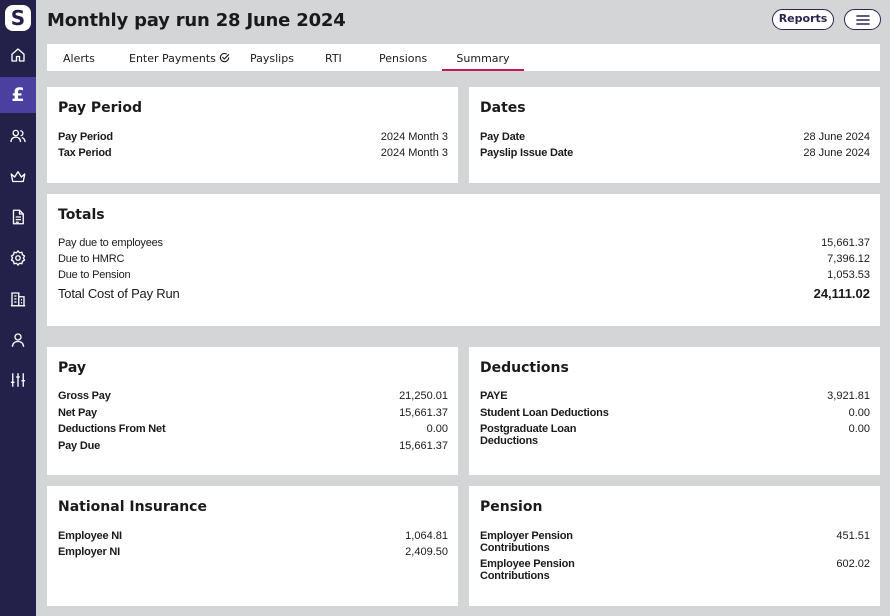  Describe the element at coordinates (511, 507) in the screenshot. I see `pension-title: Pension` at that location.